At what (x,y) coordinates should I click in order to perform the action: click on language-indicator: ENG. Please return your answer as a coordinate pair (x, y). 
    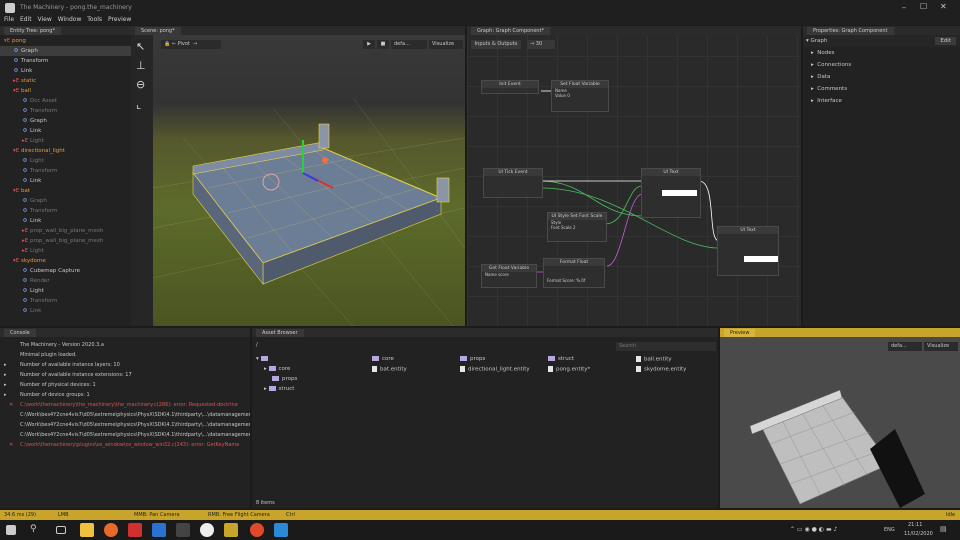
    Looking at the image, I should click on (889, 530).